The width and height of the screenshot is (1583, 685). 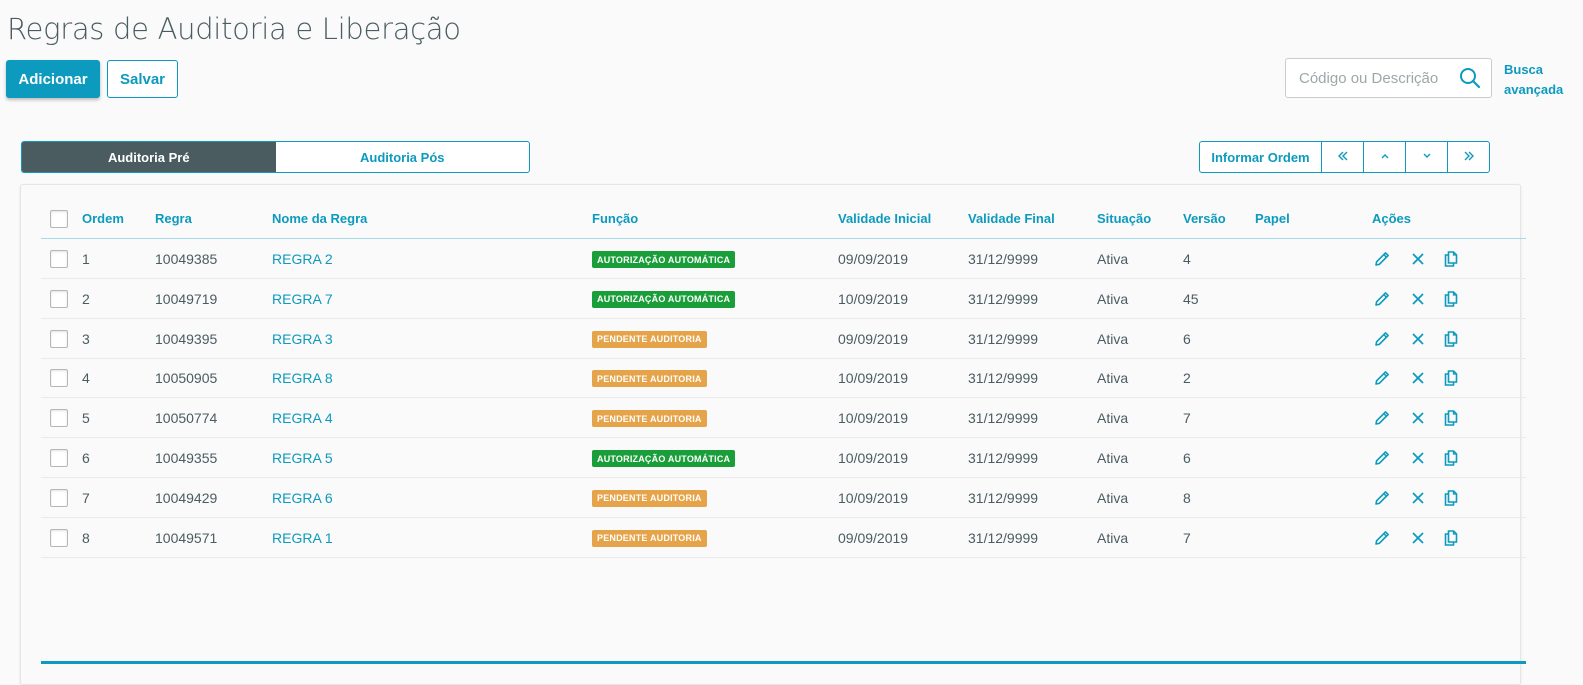 I want to click on cell-nome-regra: REGRA 3, so click(x=302, y=339).